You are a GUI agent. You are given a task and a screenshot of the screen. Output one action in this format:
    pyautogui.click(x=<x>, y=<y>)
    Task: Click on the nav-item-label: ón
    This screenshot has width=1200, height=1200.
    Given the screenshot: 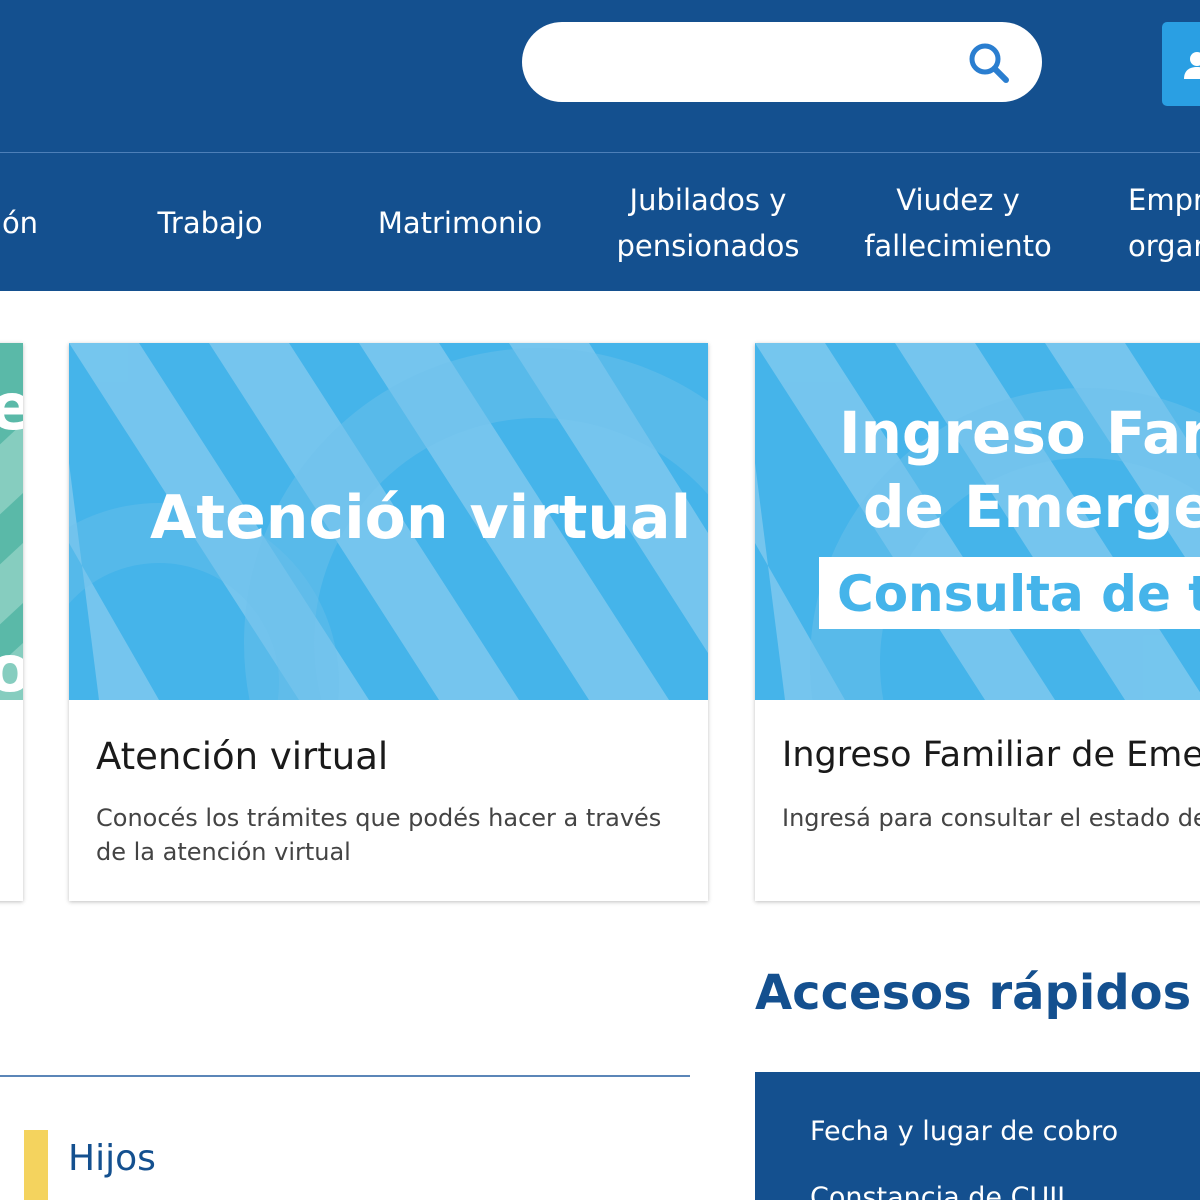 What is the action you would take?
    pyautogui.click(x=20, y=222)
    